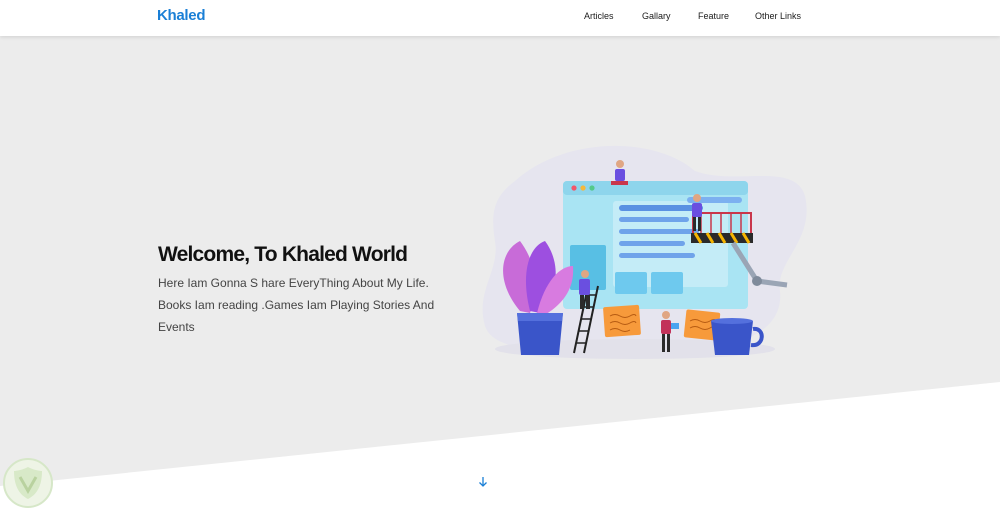 This screenshot has height=510, width=1000. What do you see at coordinates (599, 16) in the screenshot?
I see `nav-link-articles: Articles` at bounding box center [599, 16].